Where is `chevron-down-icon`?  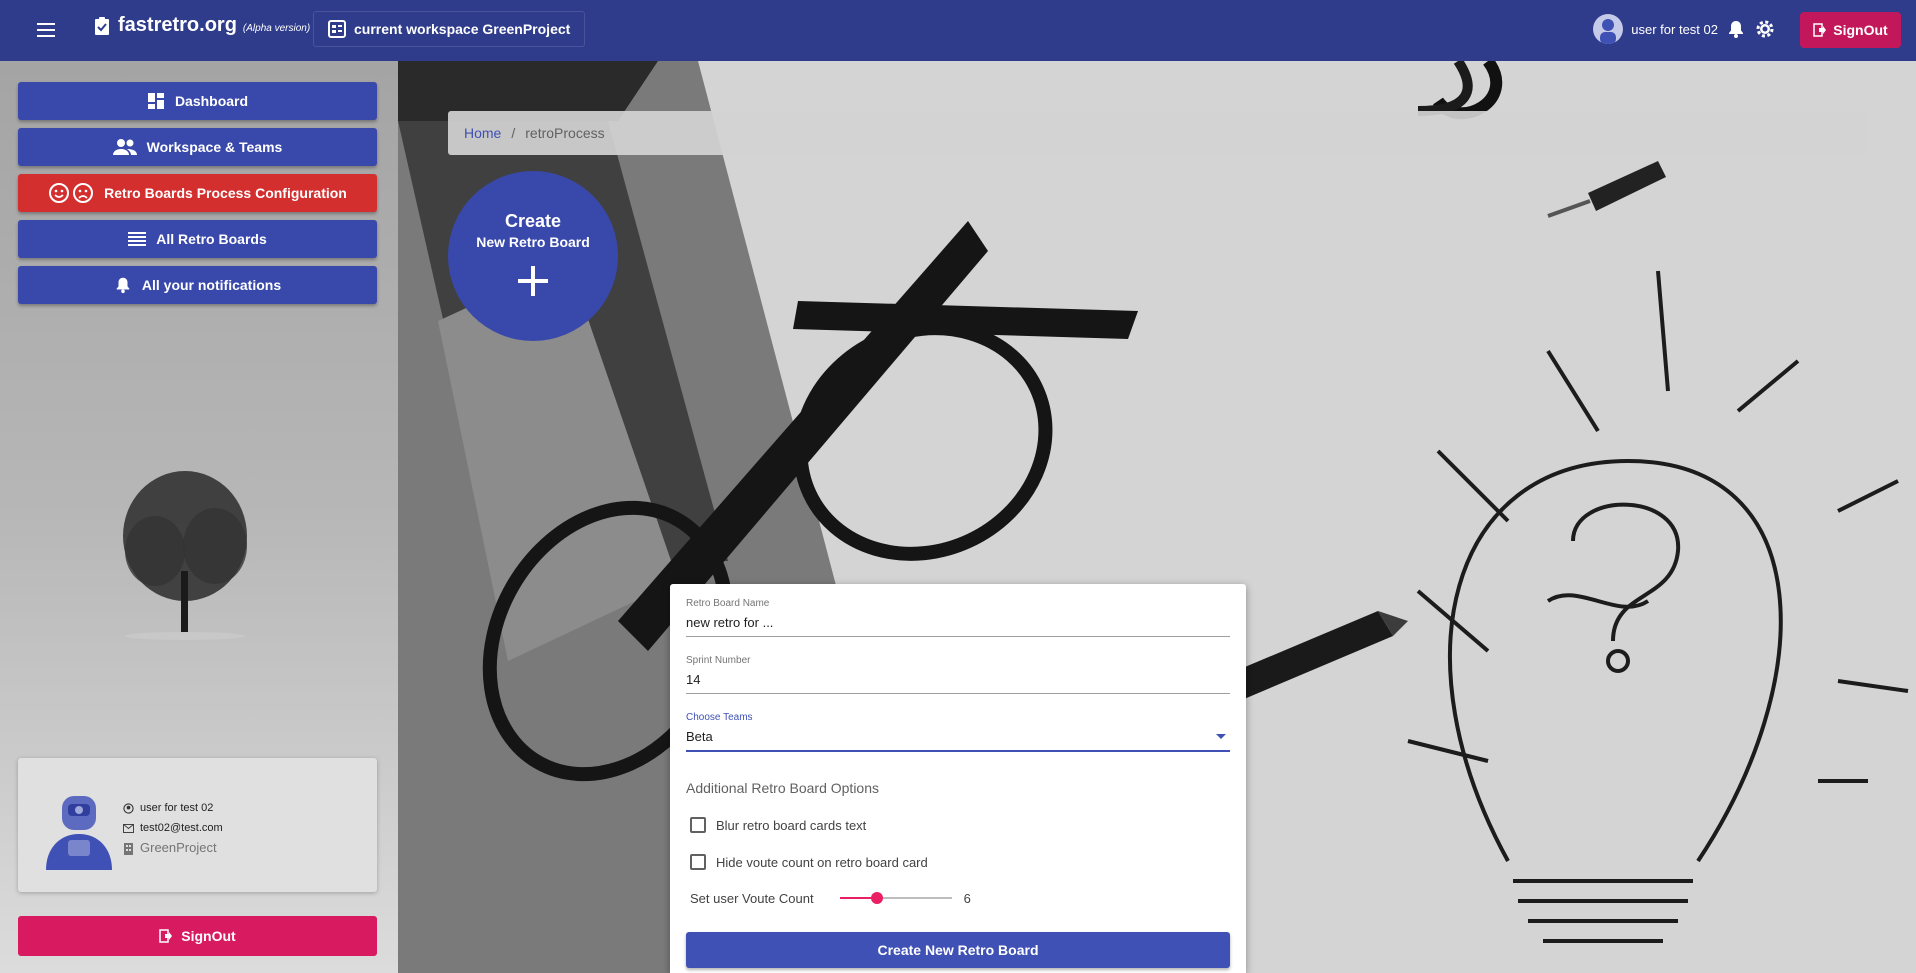
chevron-down-icon is located at coordinates (1221, 736).